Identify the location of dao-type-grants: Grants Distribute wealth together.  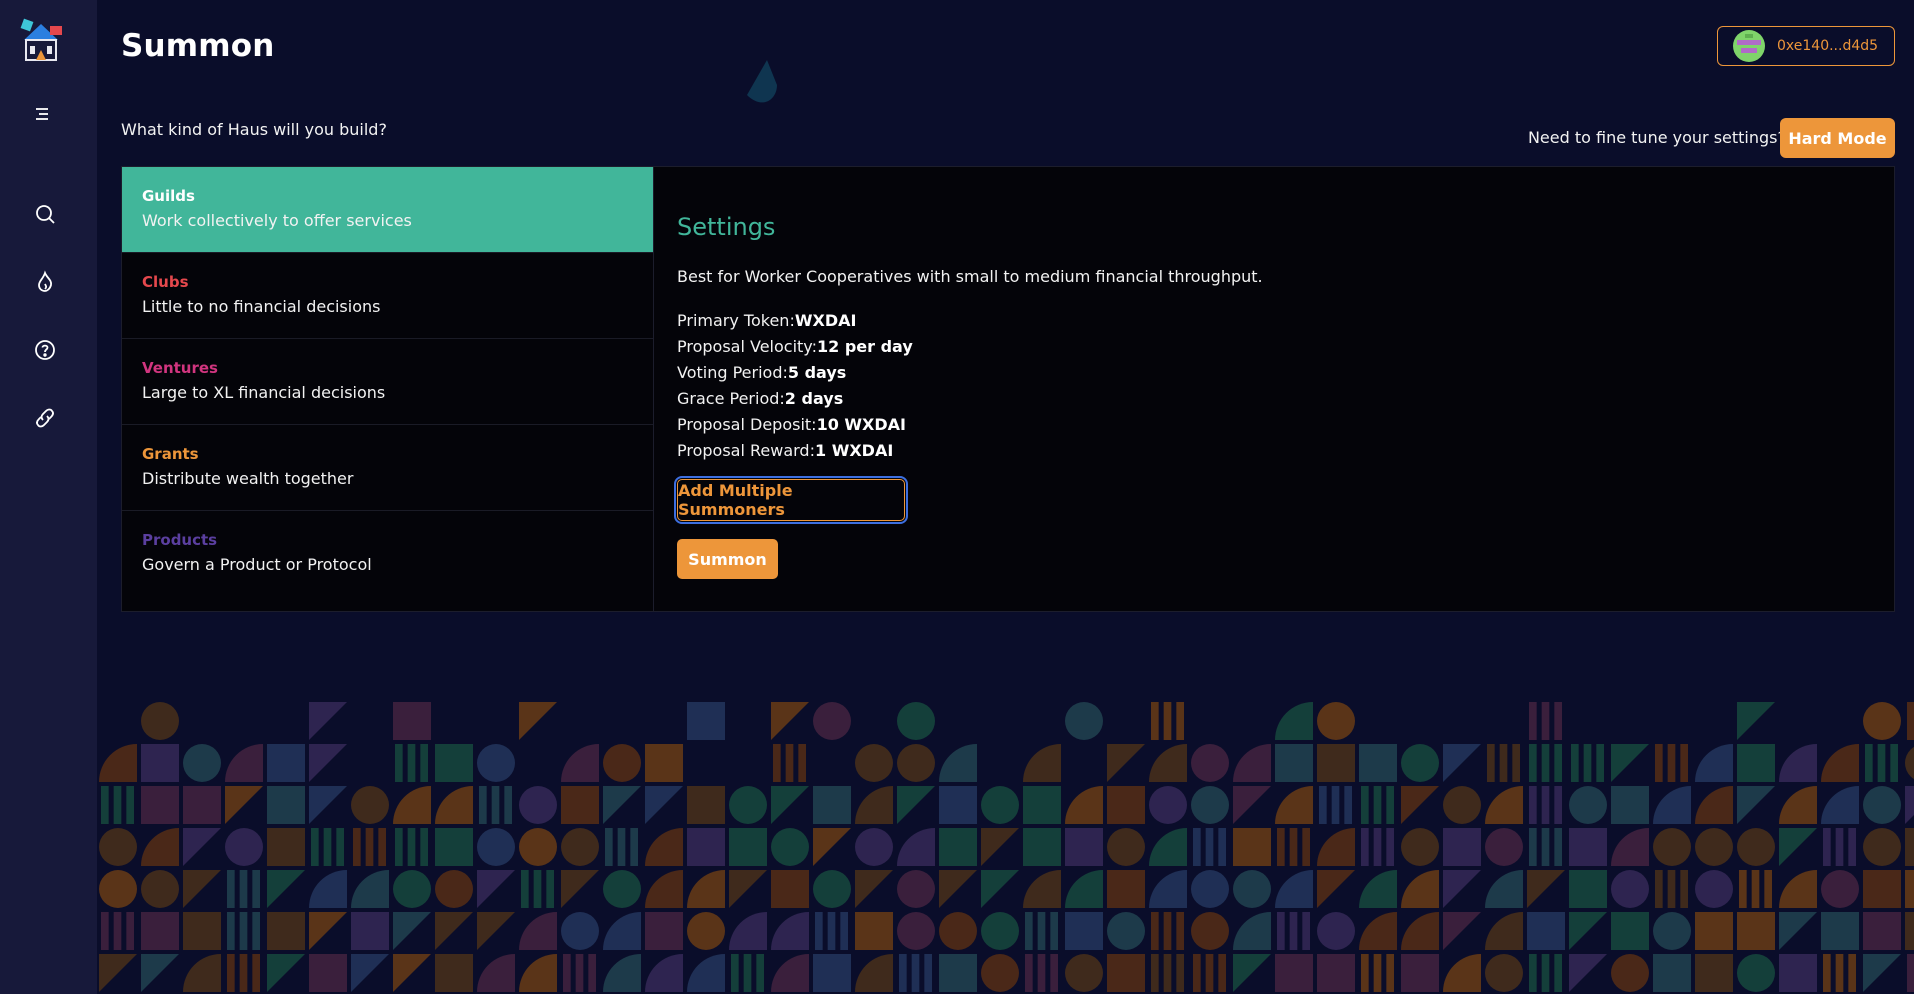
(387, 468).